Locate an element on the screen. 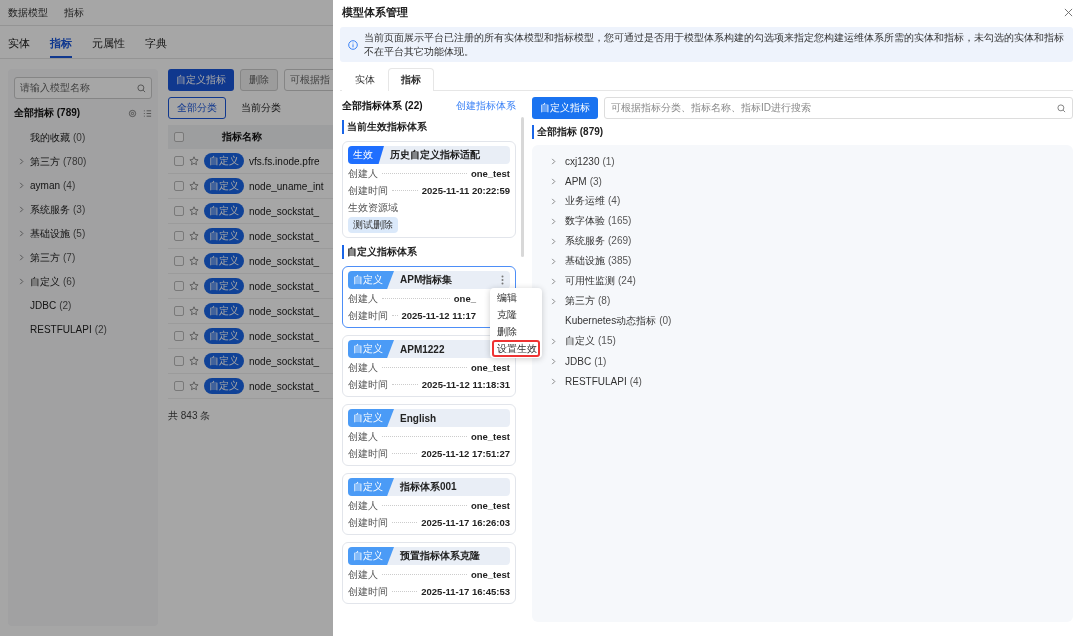 The width and height of the screenshot is (1080, 636). field-value: one_test is located at coordinates (490, 436).